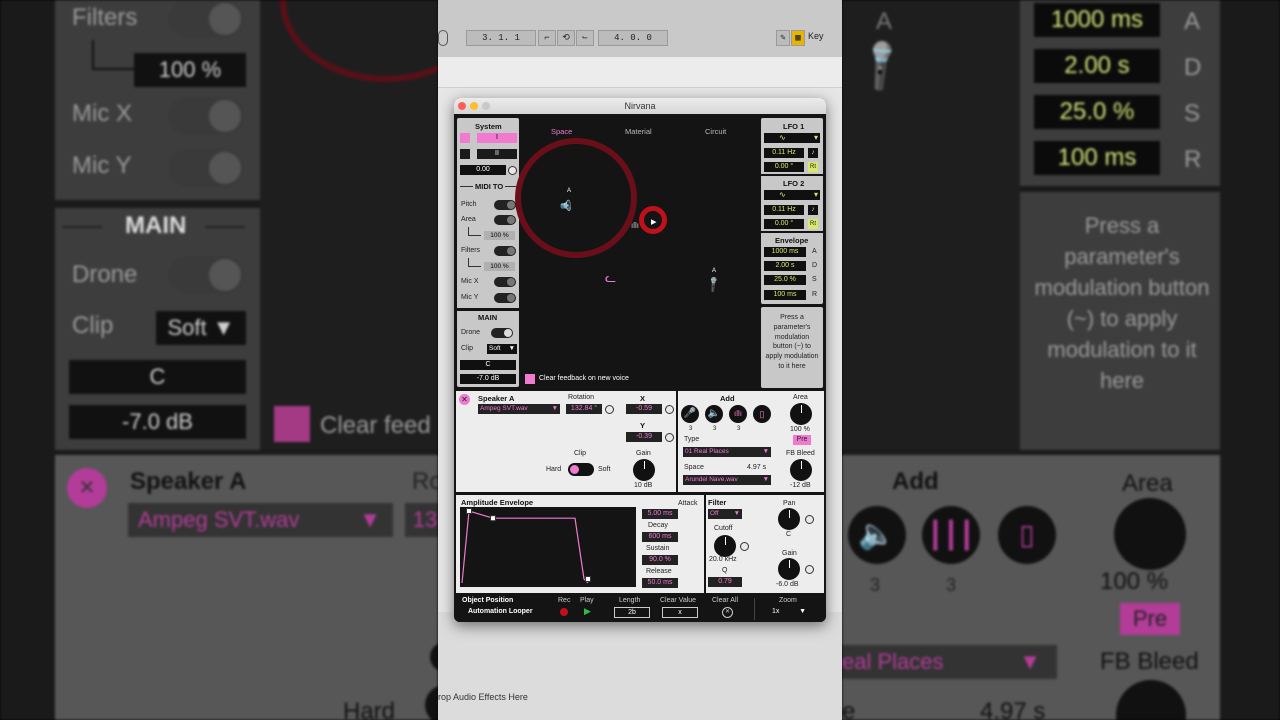 The width and height of the screenshot is (1280, 720). I want to click on drone-toggle, so click(502, 333).